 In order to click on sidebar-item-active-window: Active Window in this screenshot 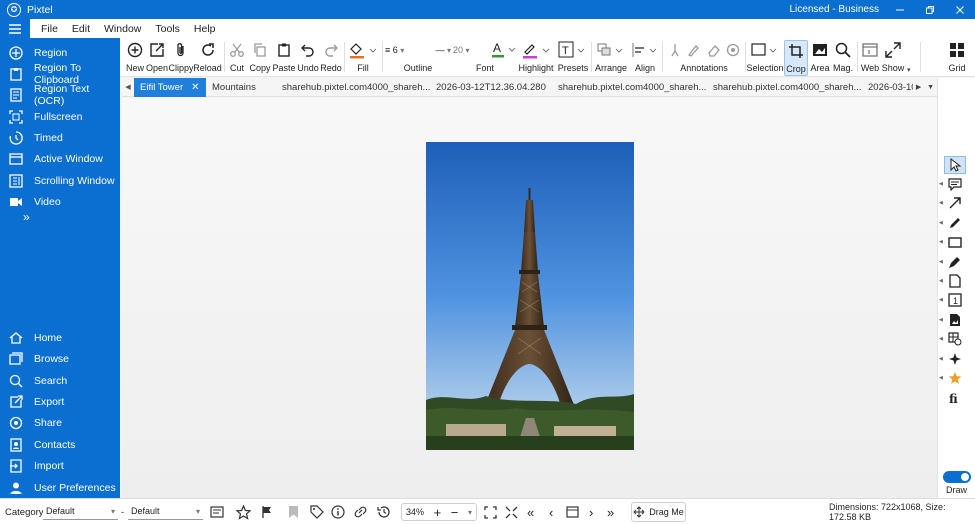, I will do `click(60, 159)`.